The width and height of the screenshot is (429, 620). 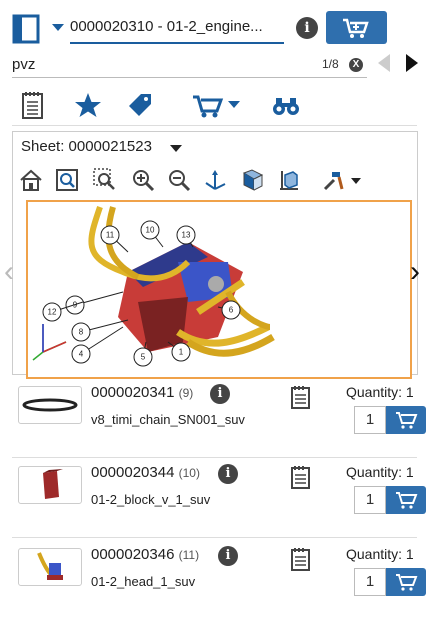 I want to click on callout-label: 10, so click(x=150, y=230).